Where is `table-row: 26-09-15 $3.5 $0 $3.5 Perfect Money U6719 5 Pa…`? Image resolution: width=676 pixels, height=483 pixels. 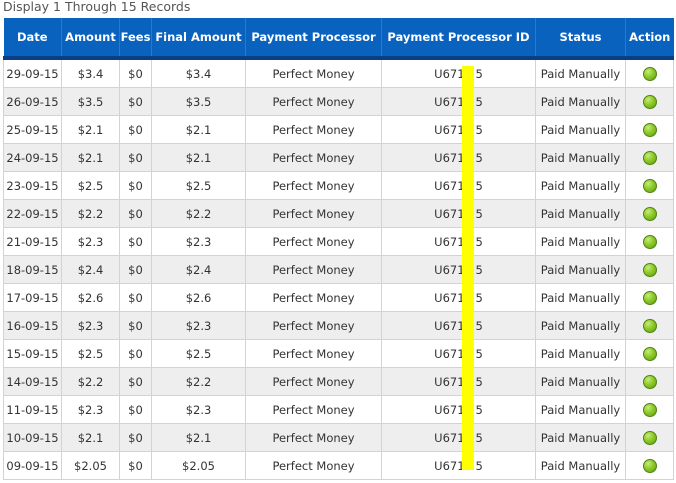
table-row: 26-09-15 $3.5 $0 $3.5 Perfect Money U6719 5 Pa… is located at coordinates (338, 101).